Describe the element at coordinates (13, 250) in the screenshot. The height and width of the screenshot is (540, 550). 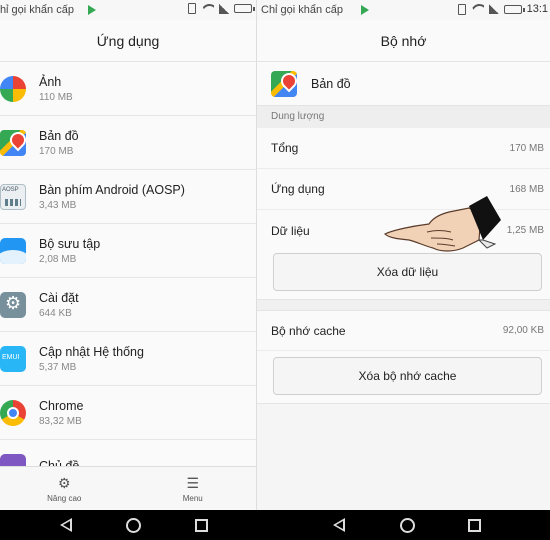
I see `gallery-icon` at that location.